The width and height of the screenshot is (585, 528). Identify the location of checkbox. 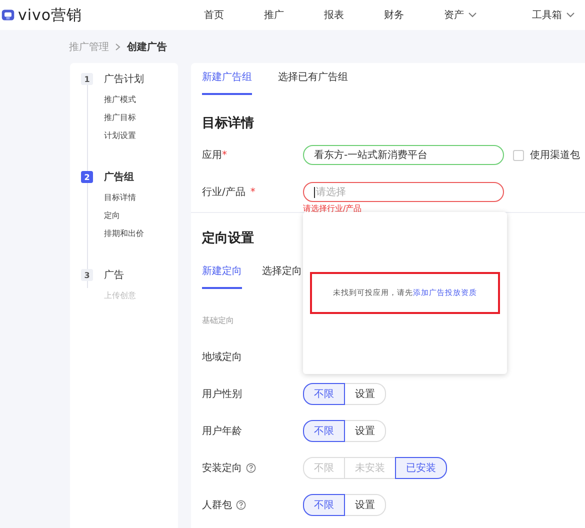
(518, 155).